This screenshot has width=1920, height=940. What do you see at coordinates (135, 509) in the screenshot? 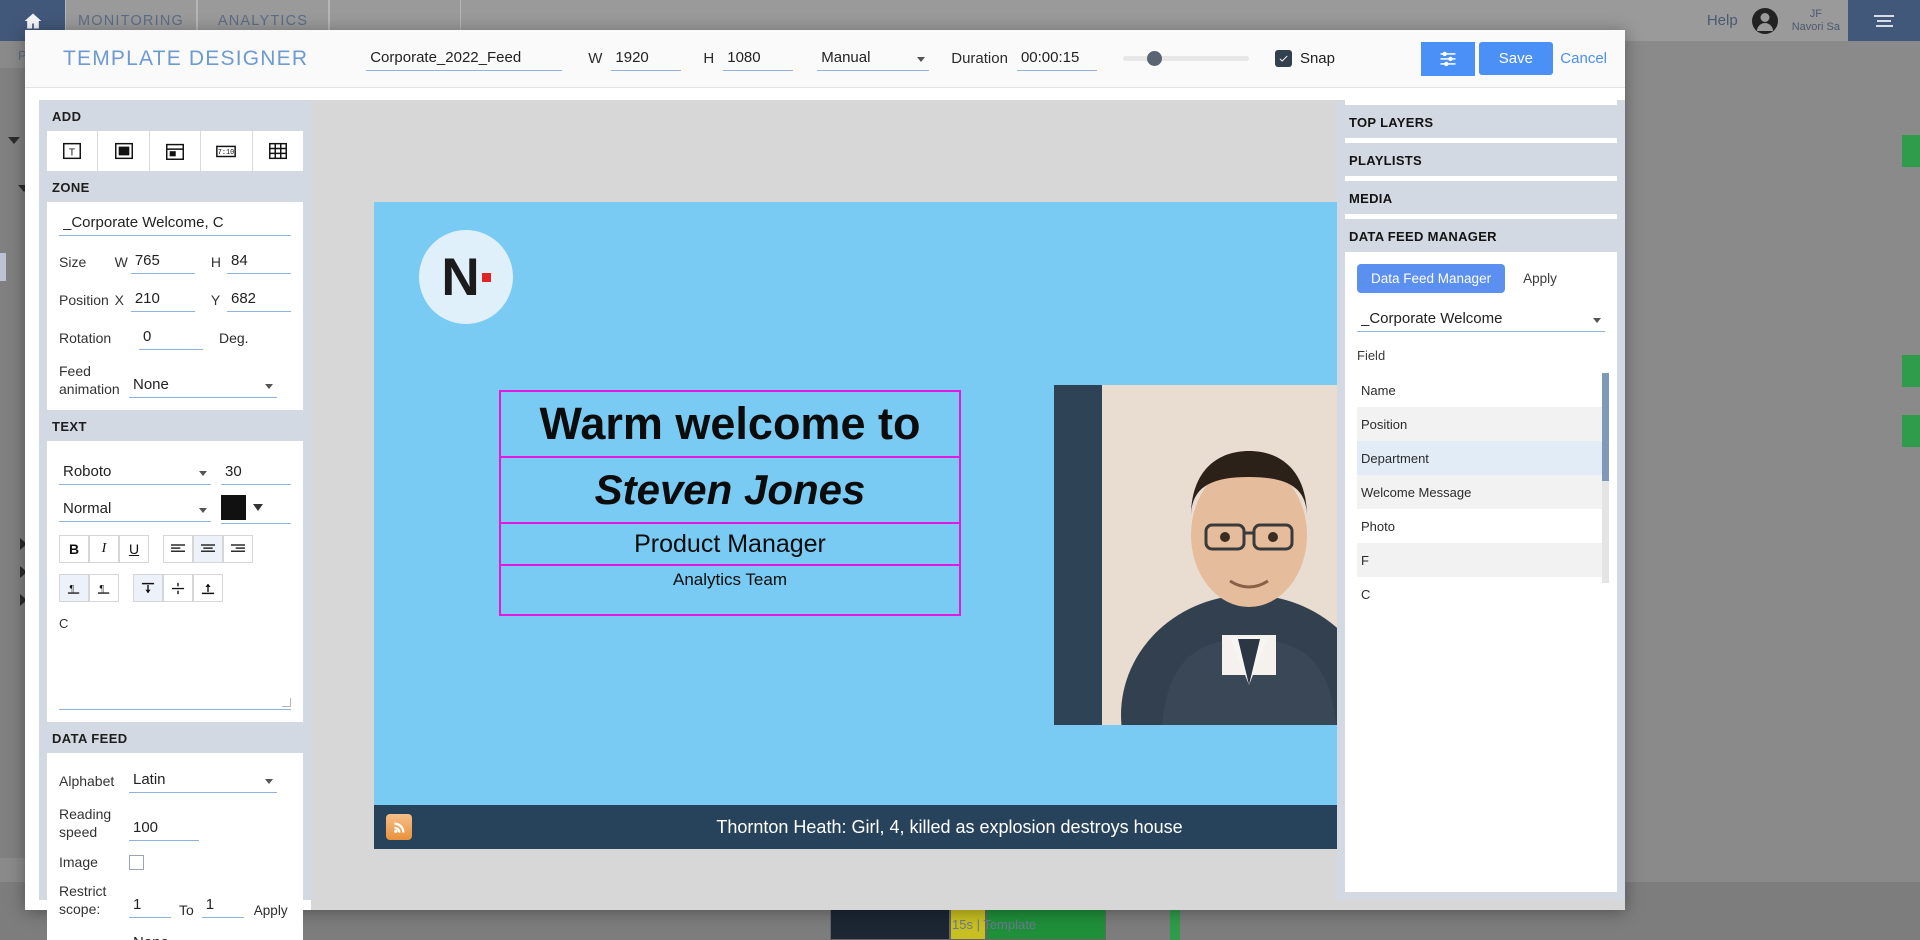
I see `font-style-select: Normal` at bounding box center [135, 509].